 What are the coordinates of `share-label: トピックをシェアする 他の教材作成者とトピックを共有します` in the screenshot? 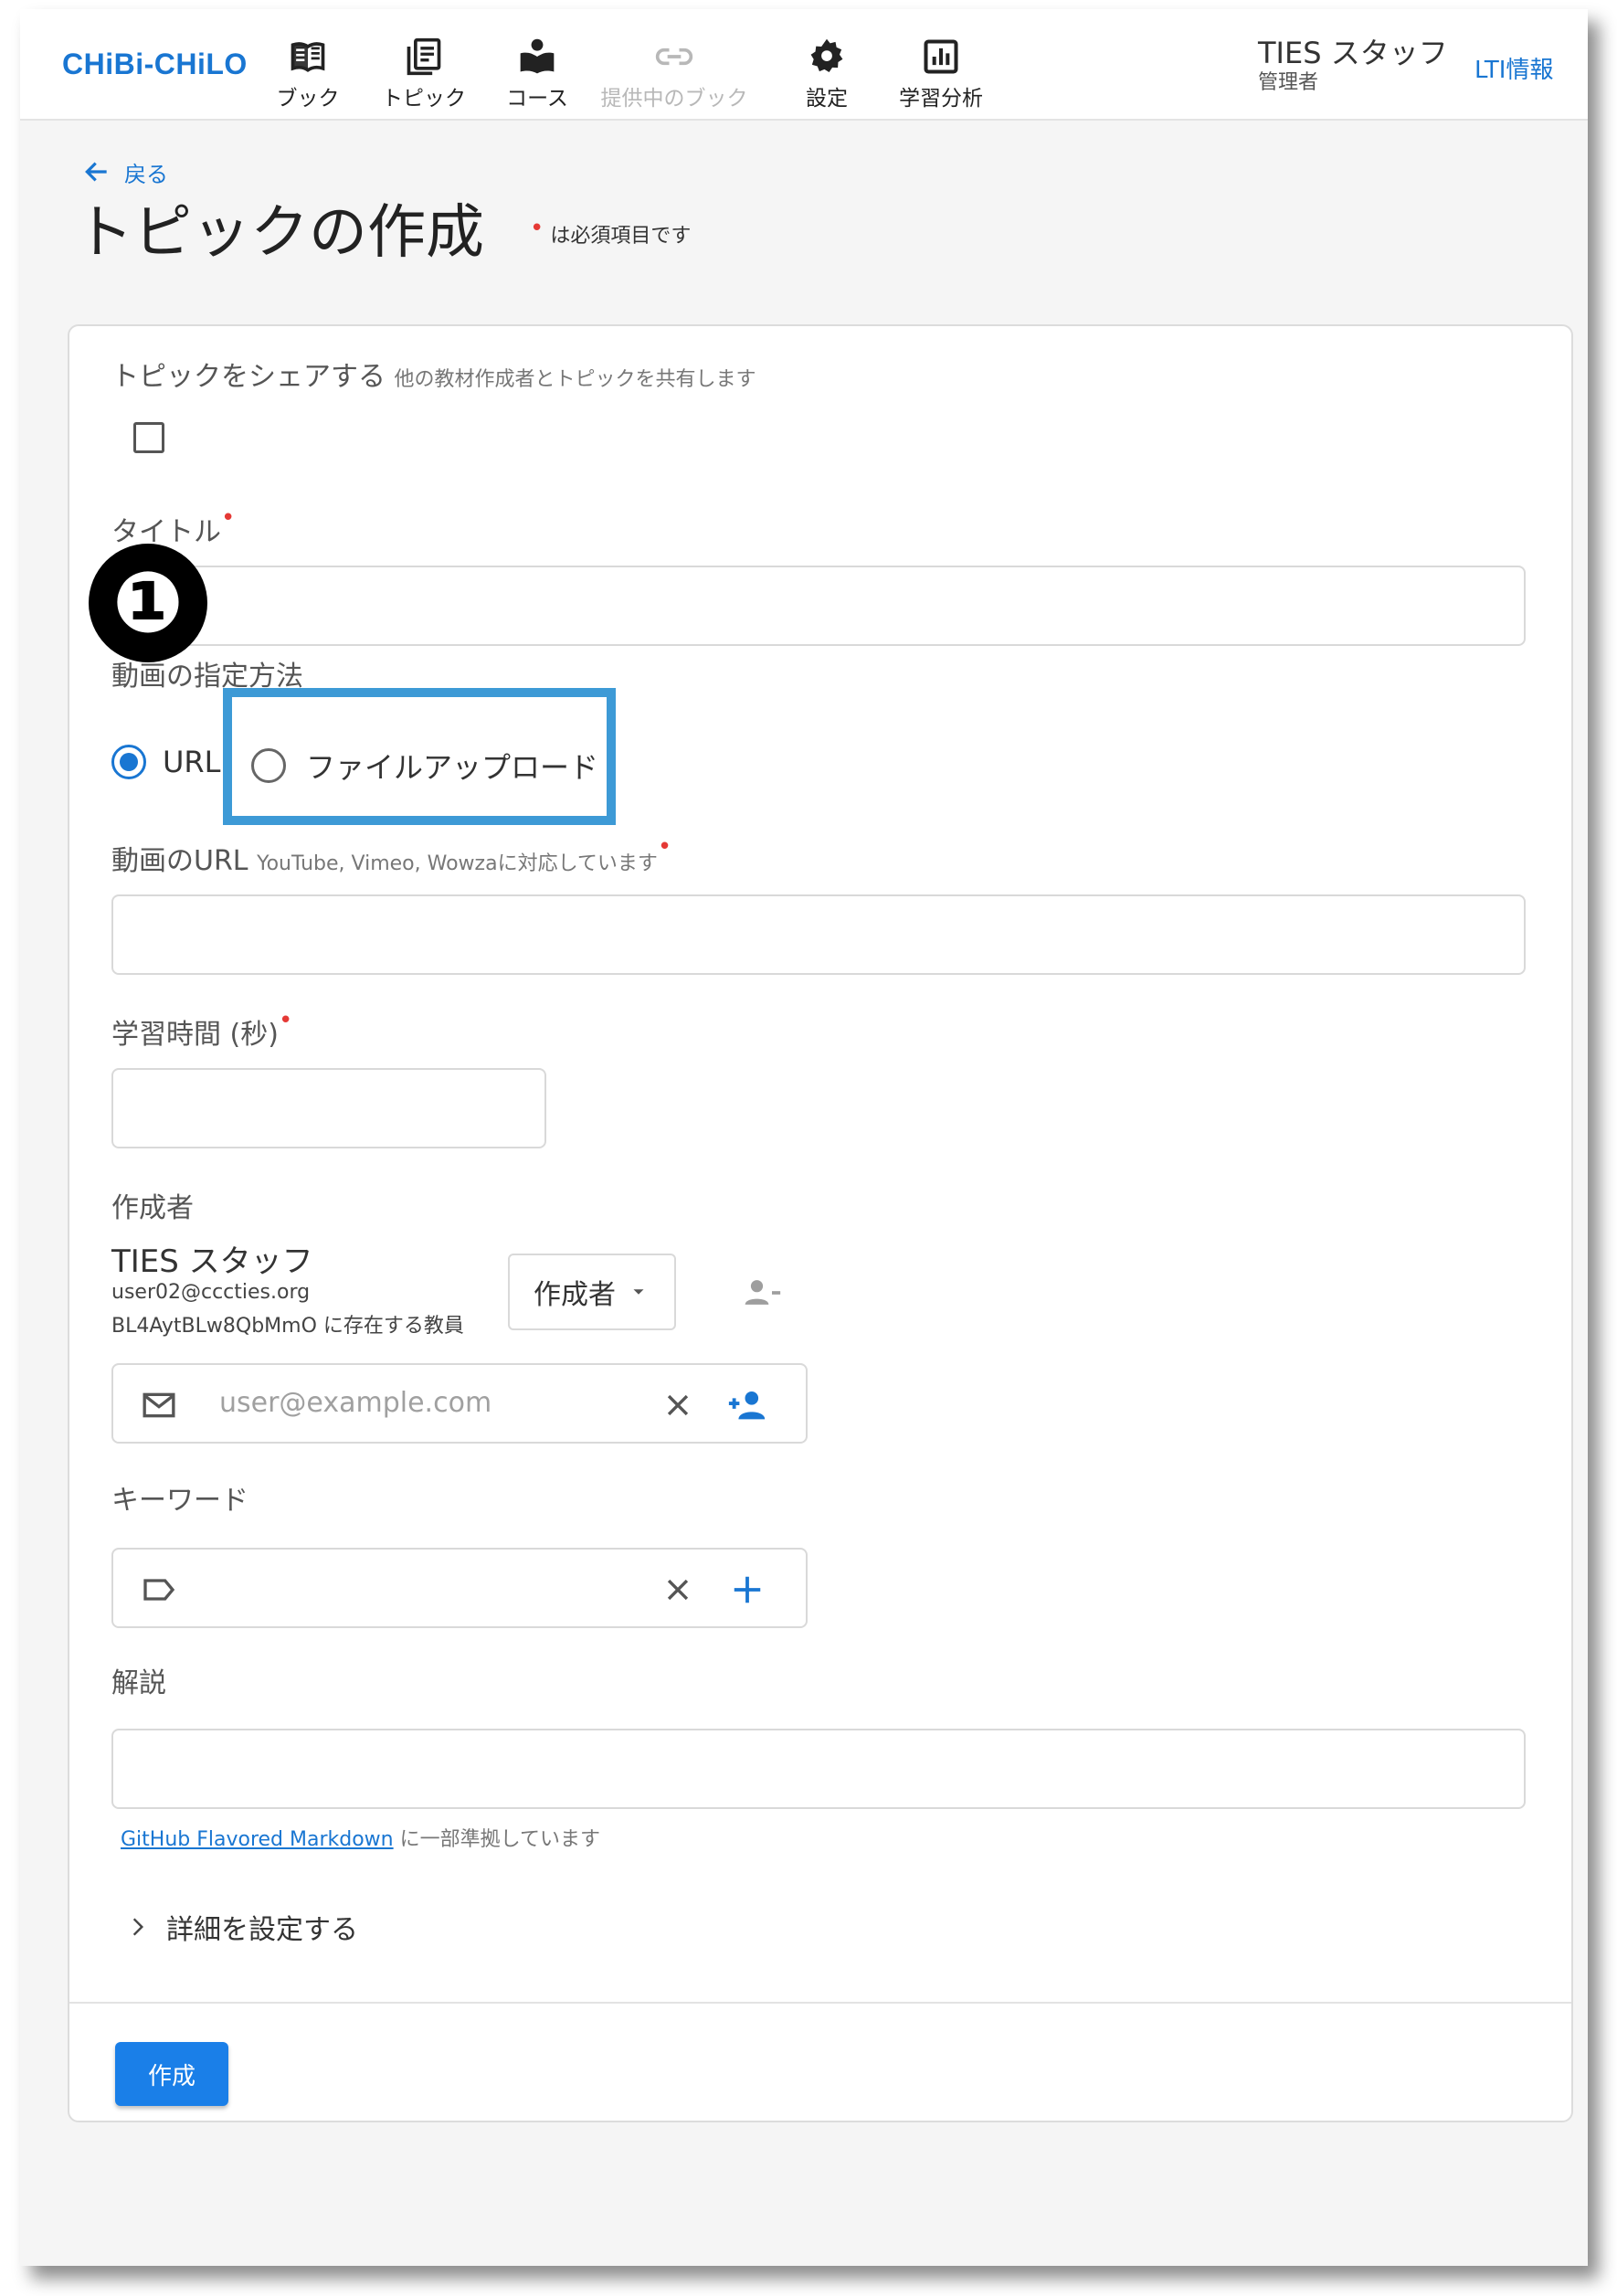 It's located at (433, 374).